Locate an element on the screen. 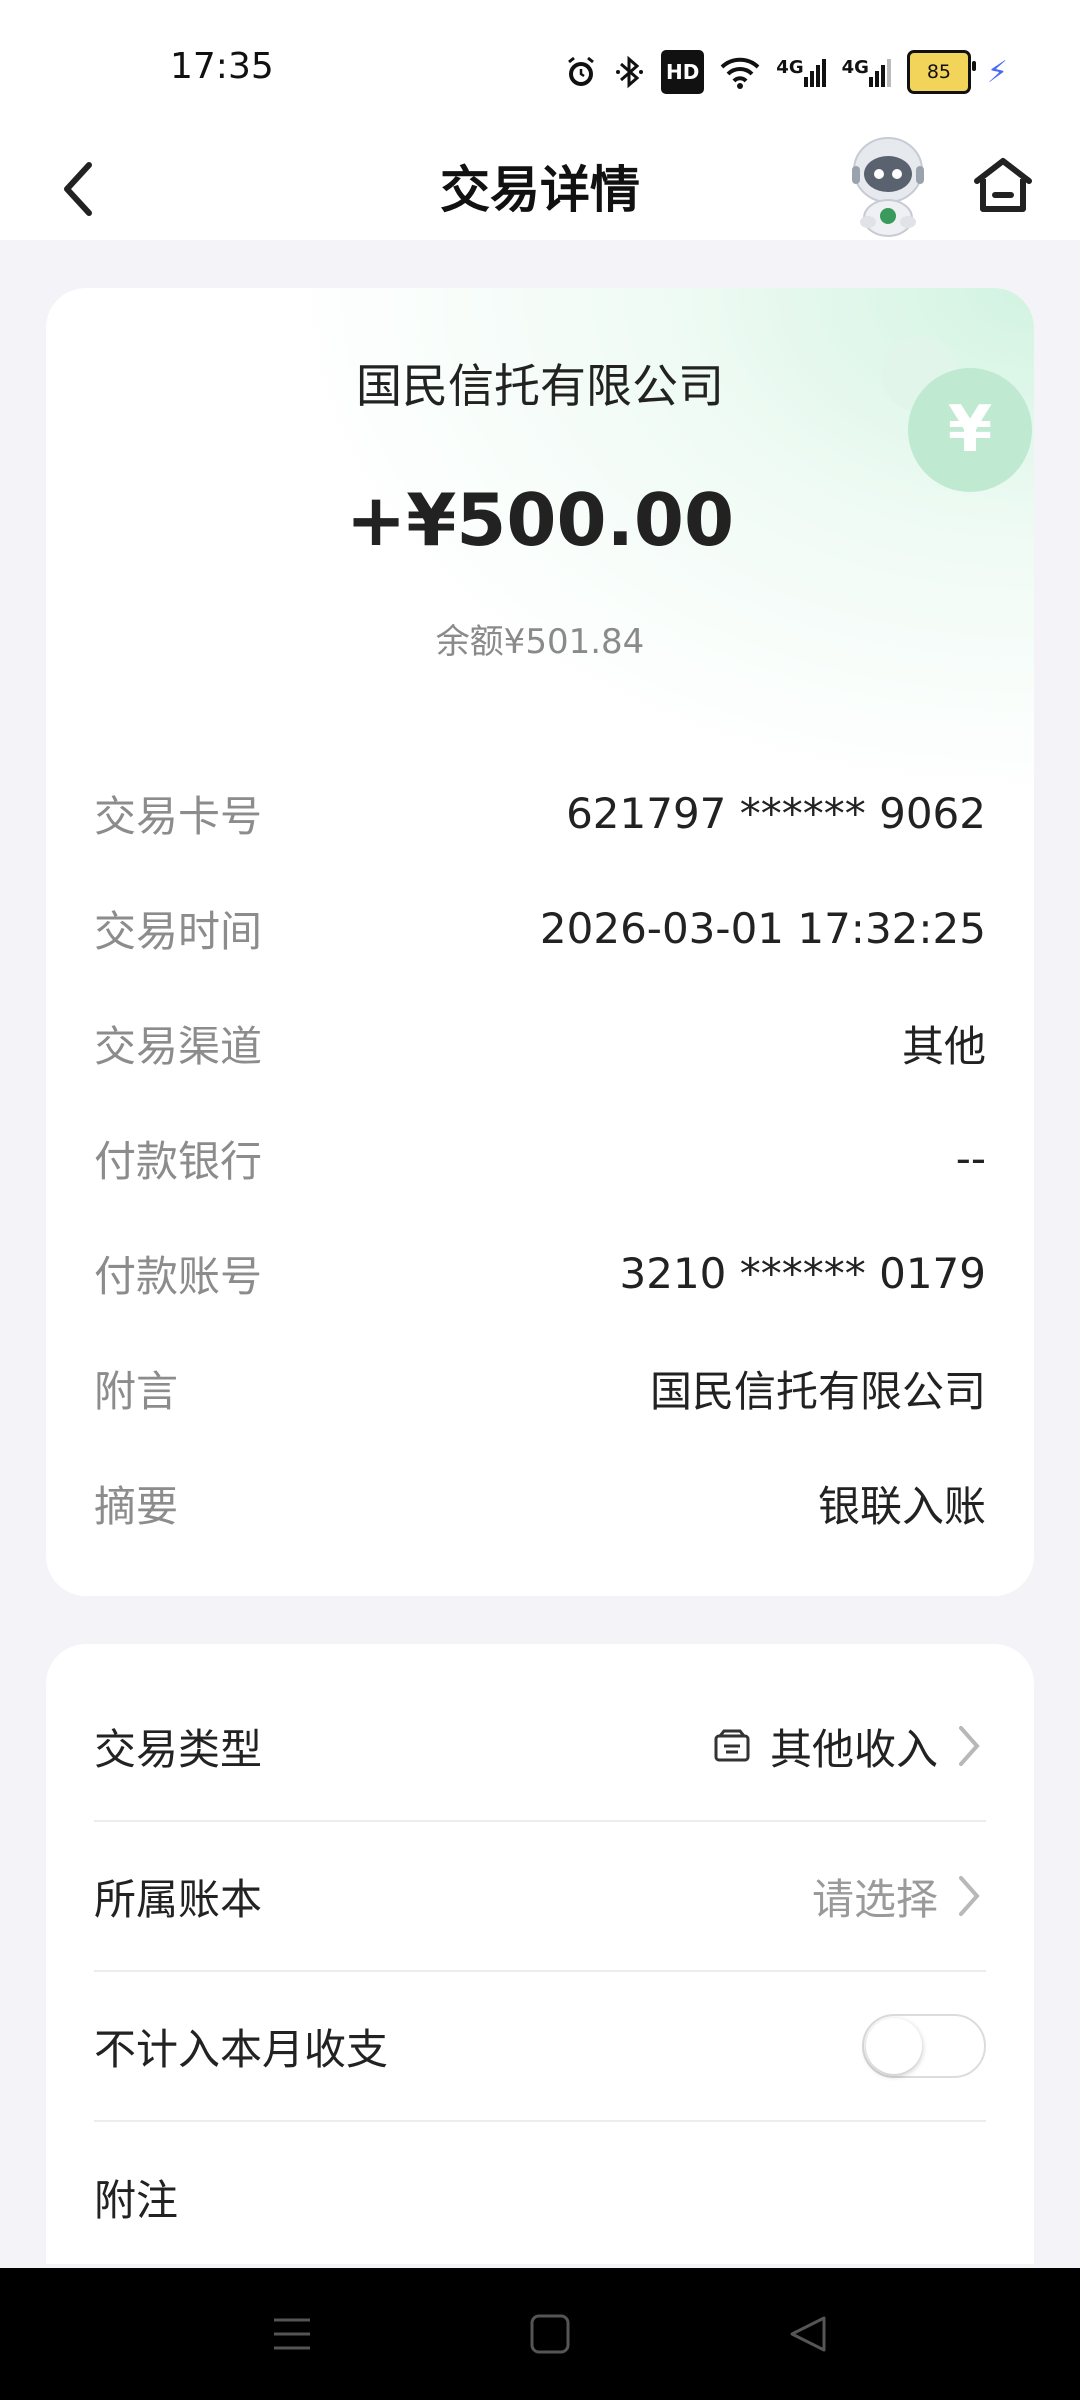  app-header: 交易详情 is located at coordinates (540, 188).